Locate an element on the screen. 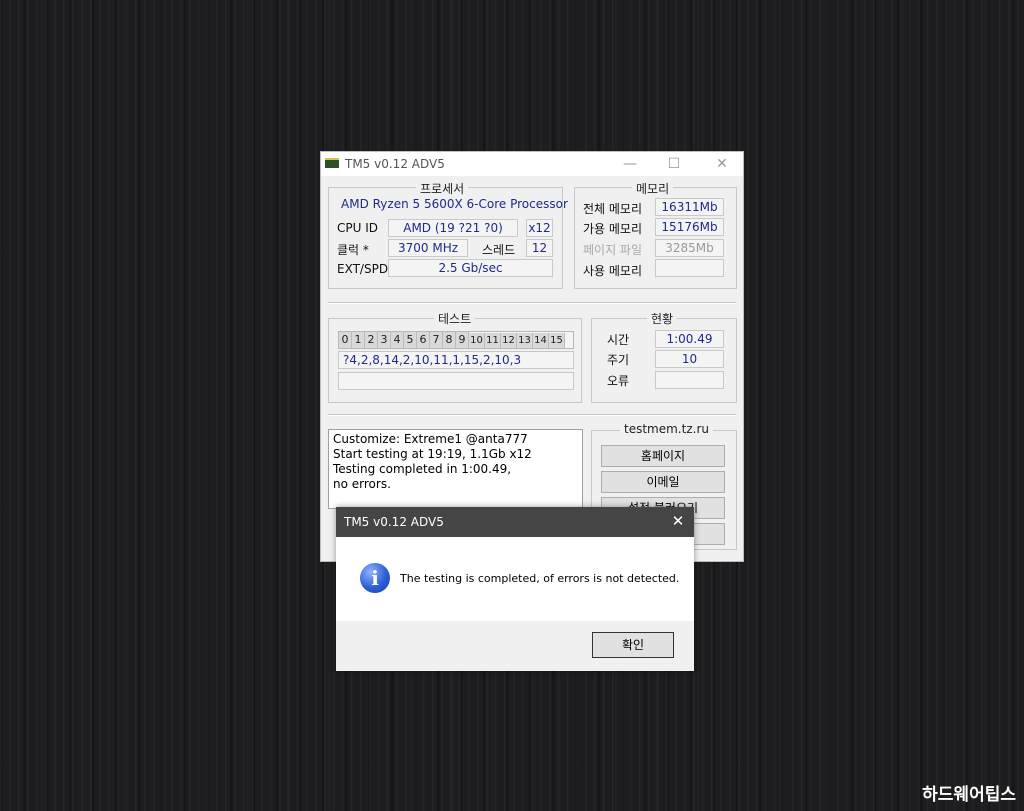 This screenshot has height=811, width=1024. total-memory-field: 16311Mb is located at coordinates (689, 207).